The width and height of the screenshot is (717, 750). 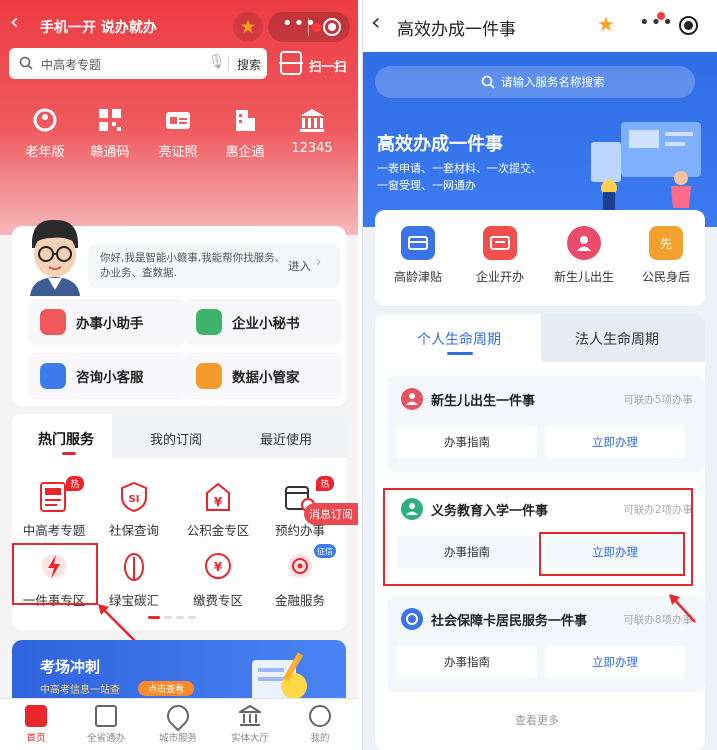 What do you see at coordinates (546, 644) in the screenshot?
I see `event-social-card: 社会保障卡居民服务一件事 可联办8项办事 办事指南 立即办理` at bounding box center [546, 644].